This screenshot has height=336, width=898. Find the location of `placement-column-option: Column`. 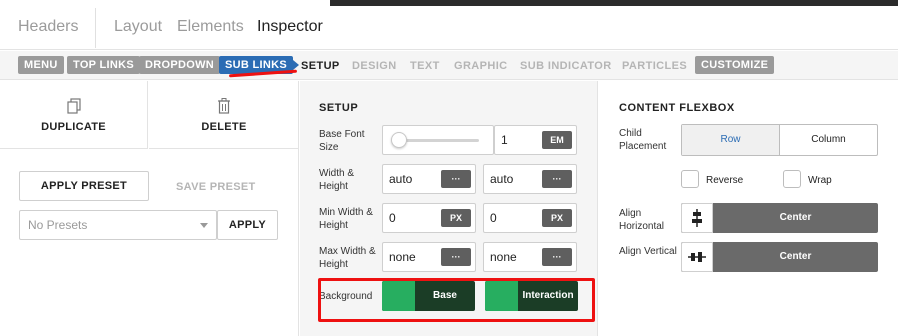

placement-column-option: Column is located at coordinates (828, 140).